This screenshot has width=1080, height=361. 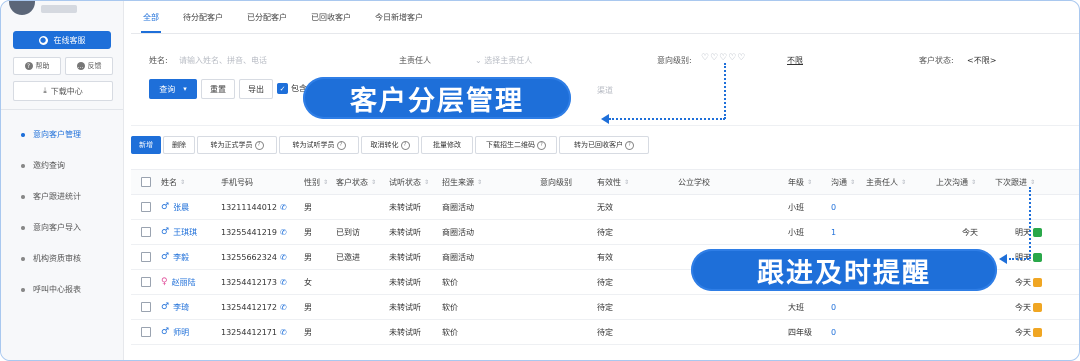 I want to click on reset-button: 重置, so click(x=218, y=89).